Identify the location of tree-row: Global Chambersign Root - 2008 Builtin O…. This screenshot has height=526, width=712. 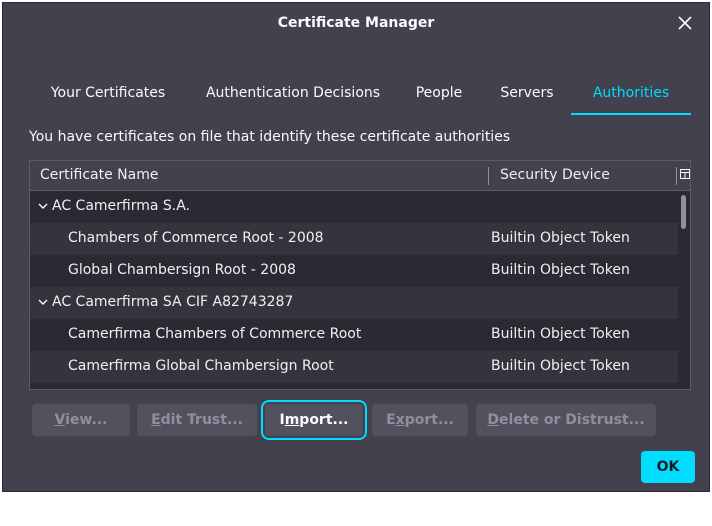
(354, 271).